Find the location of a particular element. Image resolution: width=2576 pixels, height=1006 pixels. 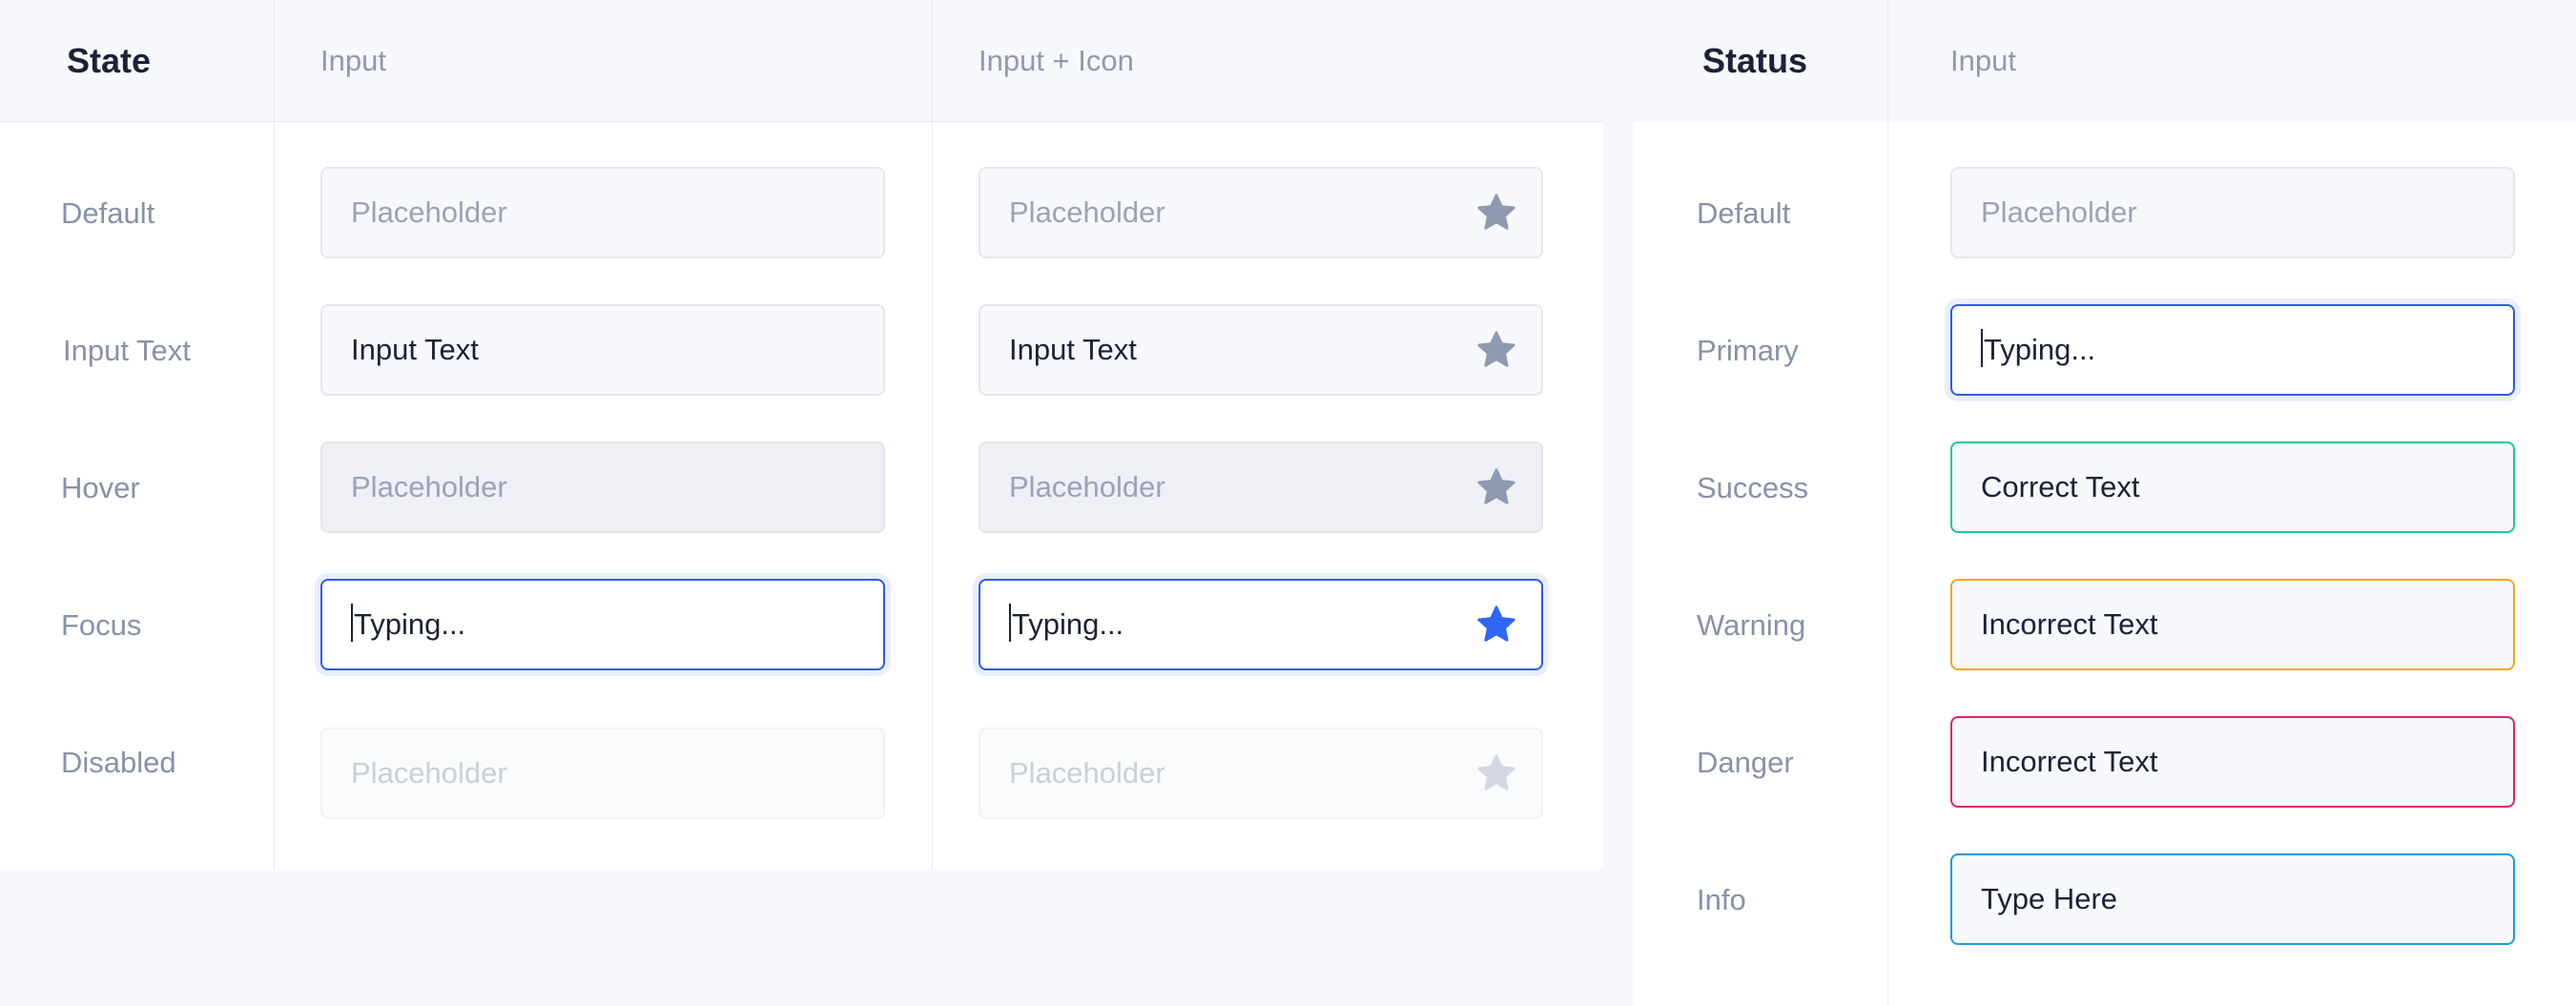

input-status-default: Placeholder is located at coordinates (2232, 212).